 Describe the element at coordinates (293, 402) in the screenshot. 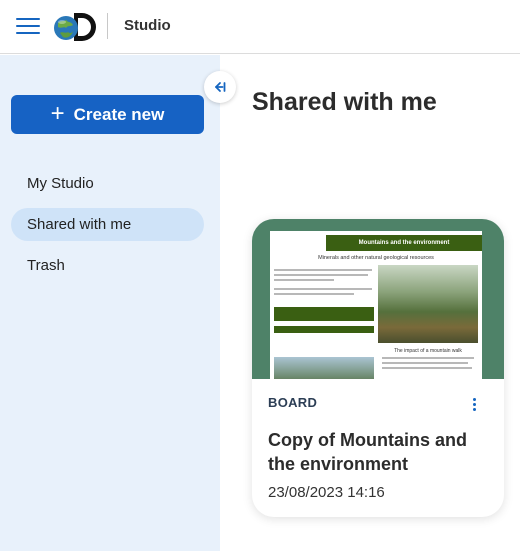

I see `card-type-label: BOARD` at that location.